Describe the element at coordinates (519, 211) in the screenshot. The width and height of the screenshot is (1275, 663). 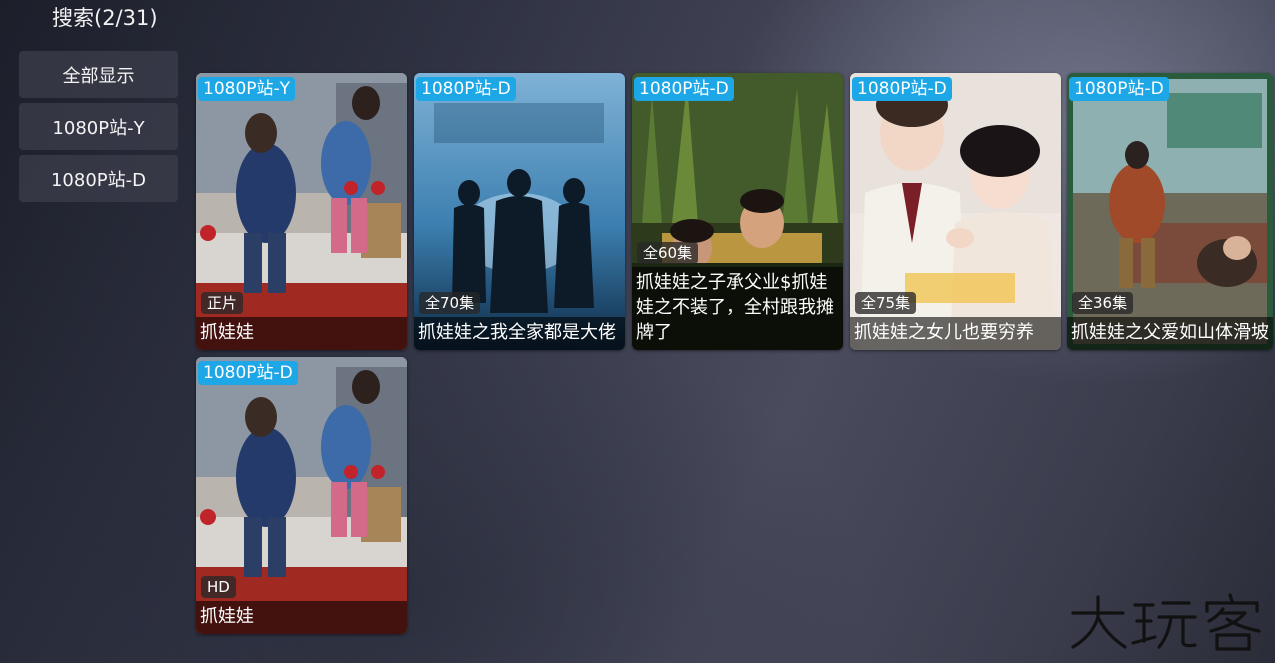
I see `result-card: 1080P站-D 全70集 抓娃娃之我全家都是大佬` at that location.